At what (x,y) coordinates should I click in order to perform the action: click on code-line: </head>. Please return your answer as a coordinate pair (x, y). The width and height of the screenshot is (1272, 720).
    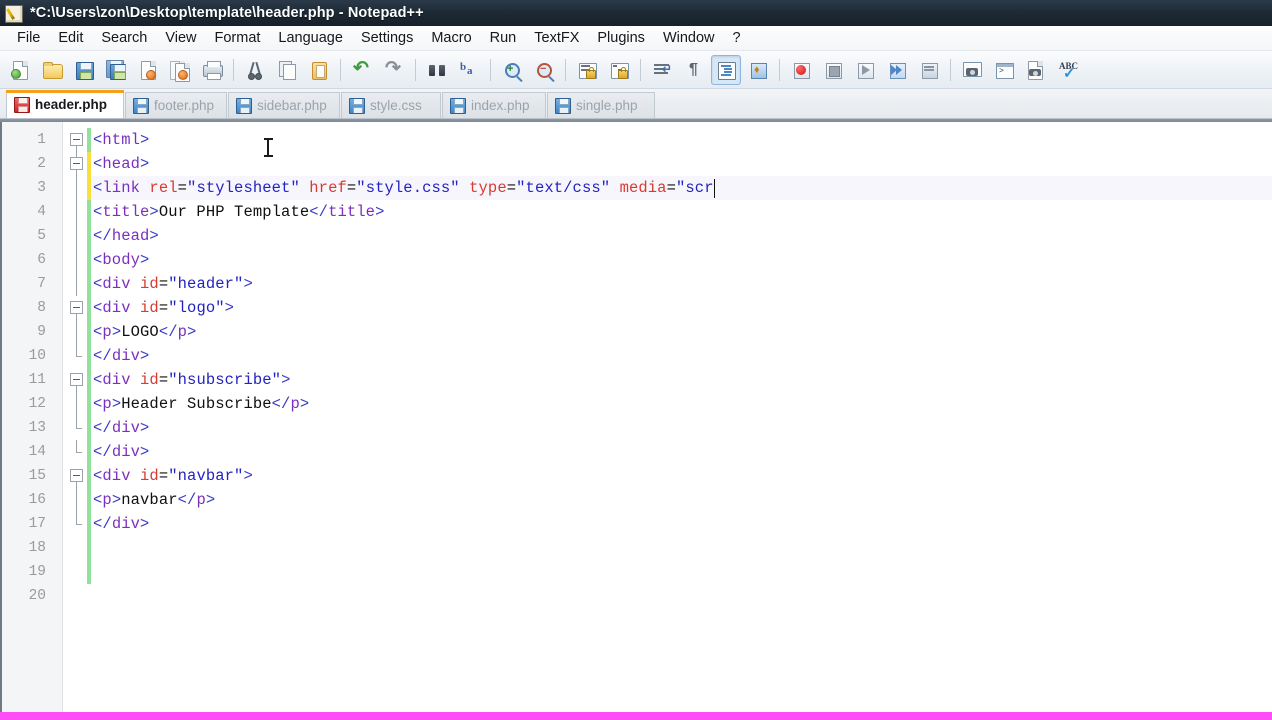
    Looking at the image, I should click on (126, 236).